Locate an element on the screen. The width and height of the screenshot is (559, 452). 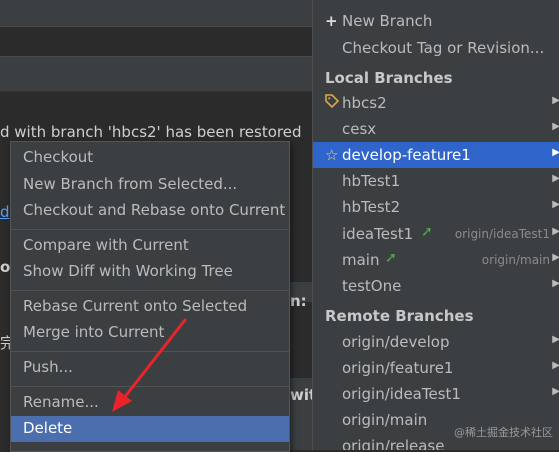
annotation-arrow-icon is located at coordinates (149, 365).